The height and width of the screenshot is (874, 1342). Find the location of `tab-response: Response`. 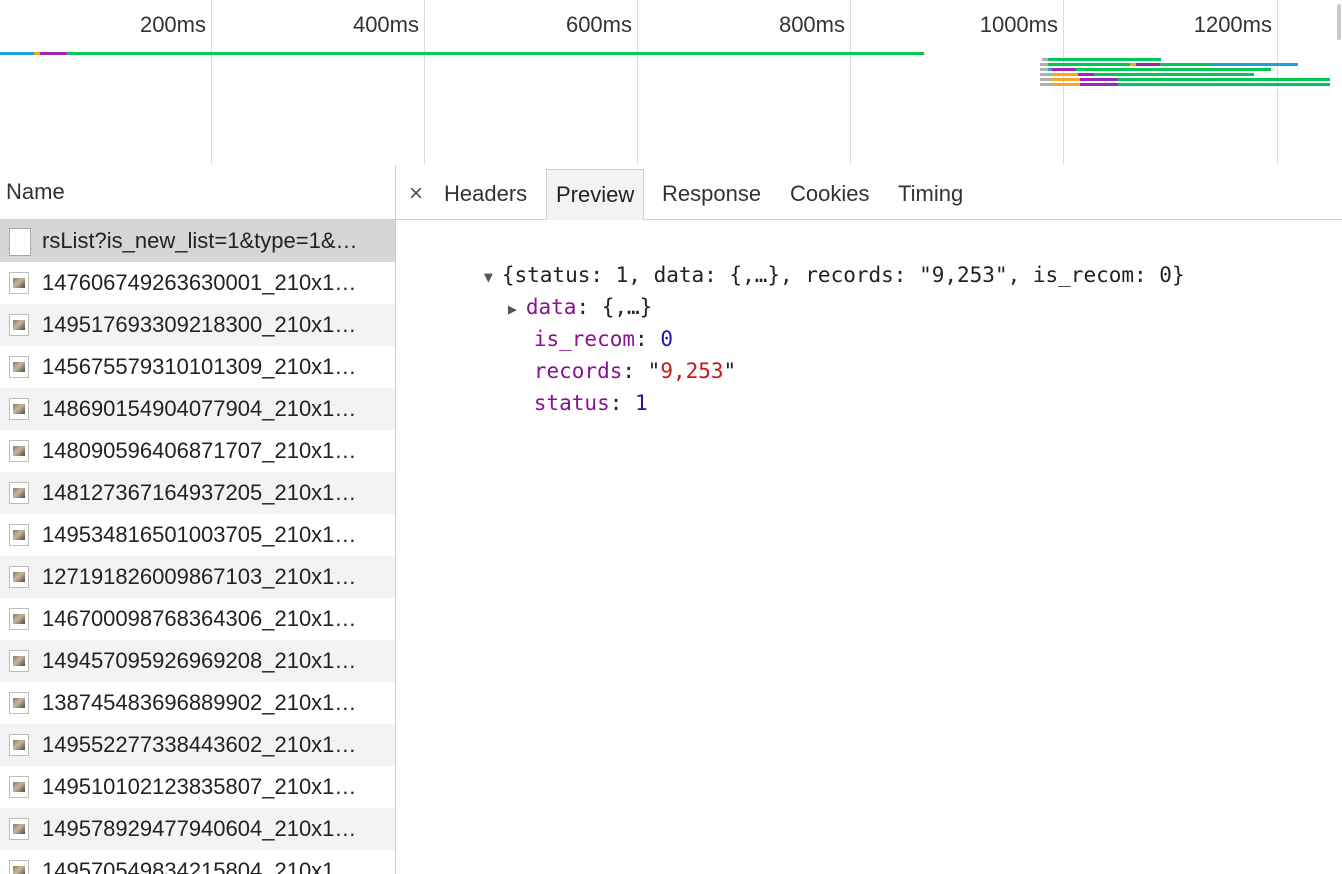

tab-response: Response is located at coordinates (711, 193).